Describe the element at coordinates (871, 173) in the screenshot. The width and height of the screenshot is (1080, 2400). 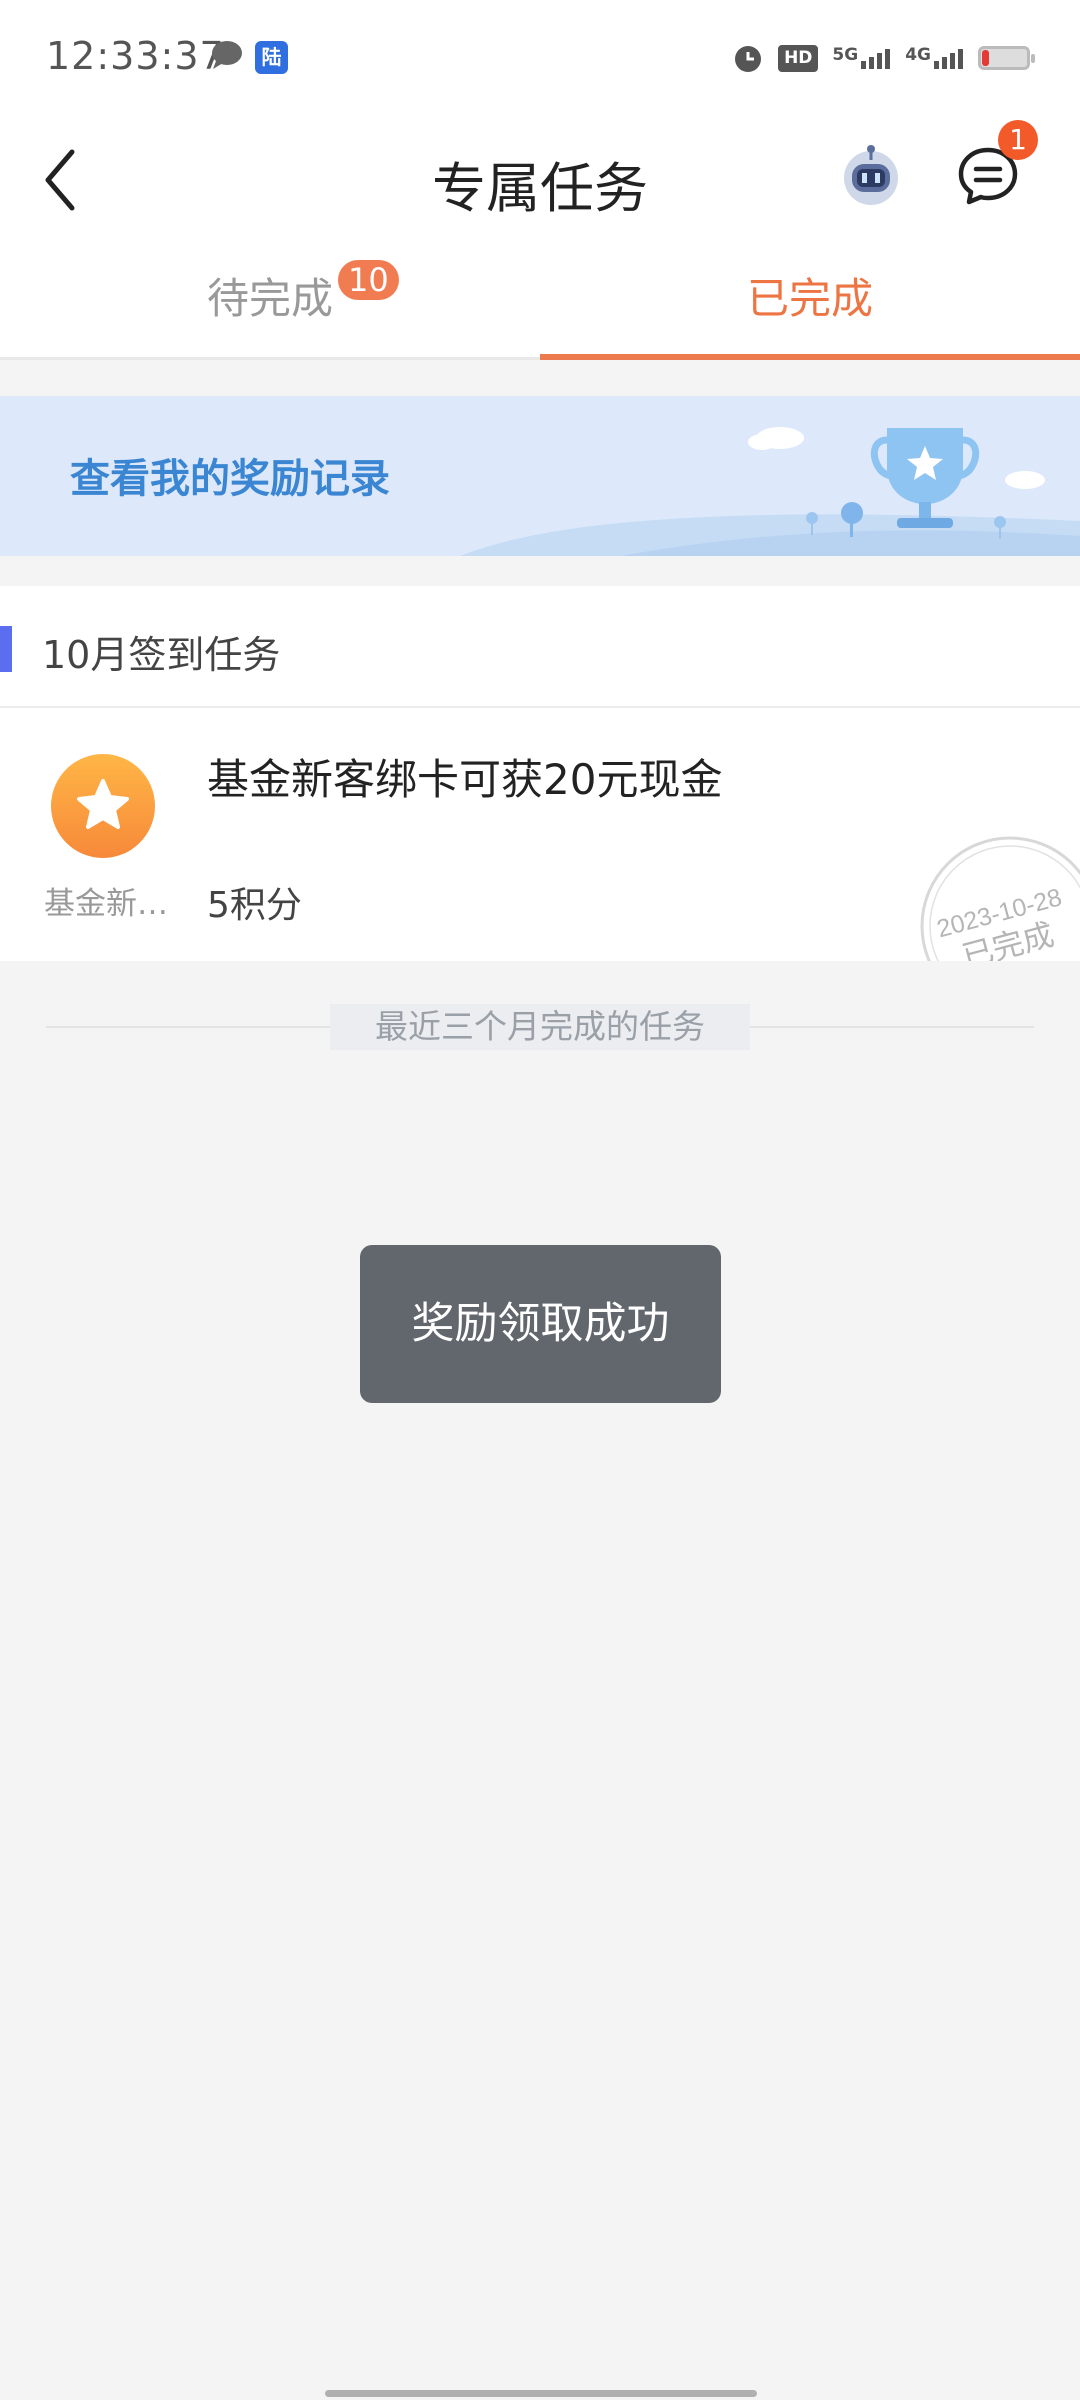
I see `robot-assistant-icon` at that location.